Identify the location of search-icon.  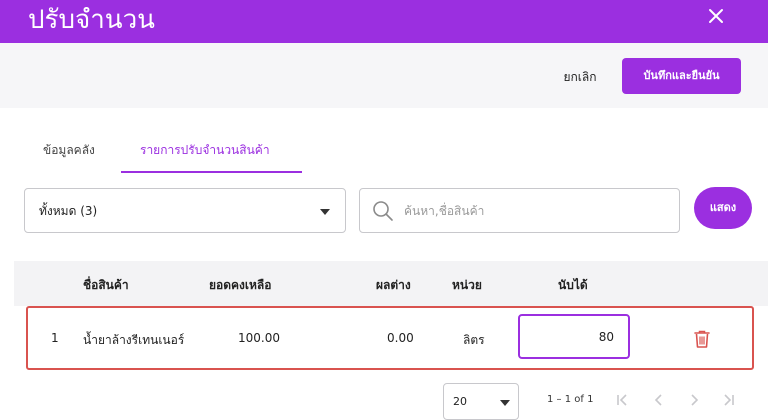
(383, 211).